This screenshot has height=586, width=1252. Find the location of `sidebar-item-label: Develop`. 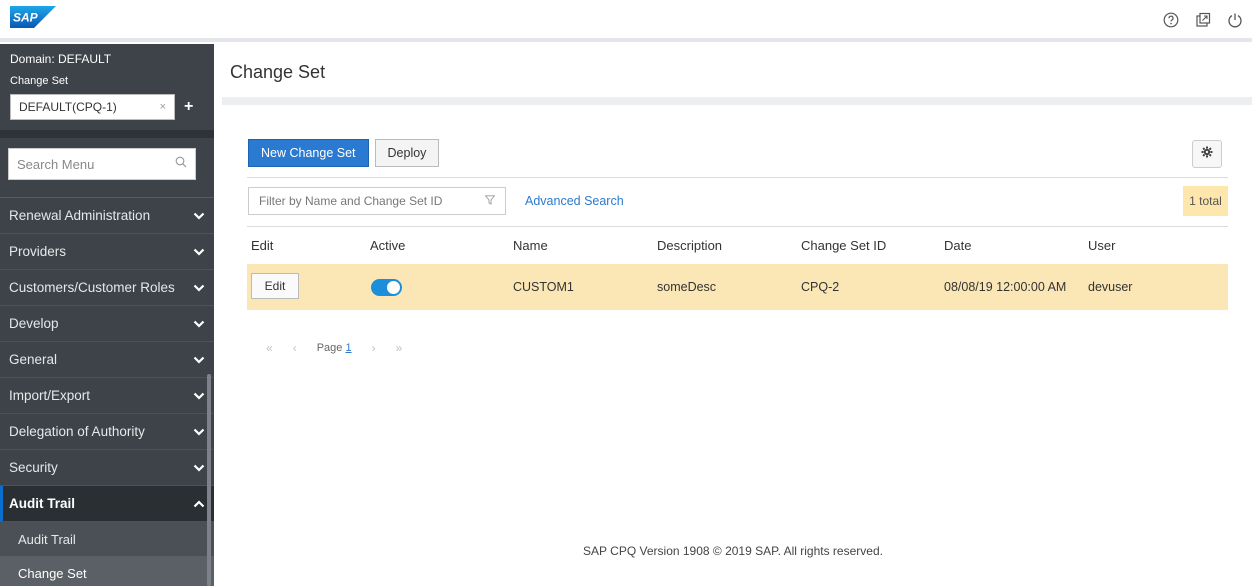

sidebar-item-label: Develop is located at coordinates (34, 323).